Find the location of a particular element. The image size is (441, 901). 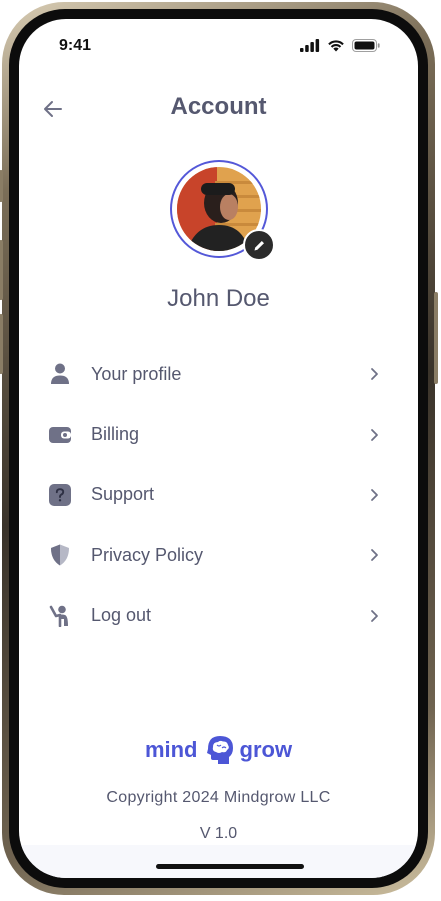

volume-down-button is located at coordinates (1, 344).